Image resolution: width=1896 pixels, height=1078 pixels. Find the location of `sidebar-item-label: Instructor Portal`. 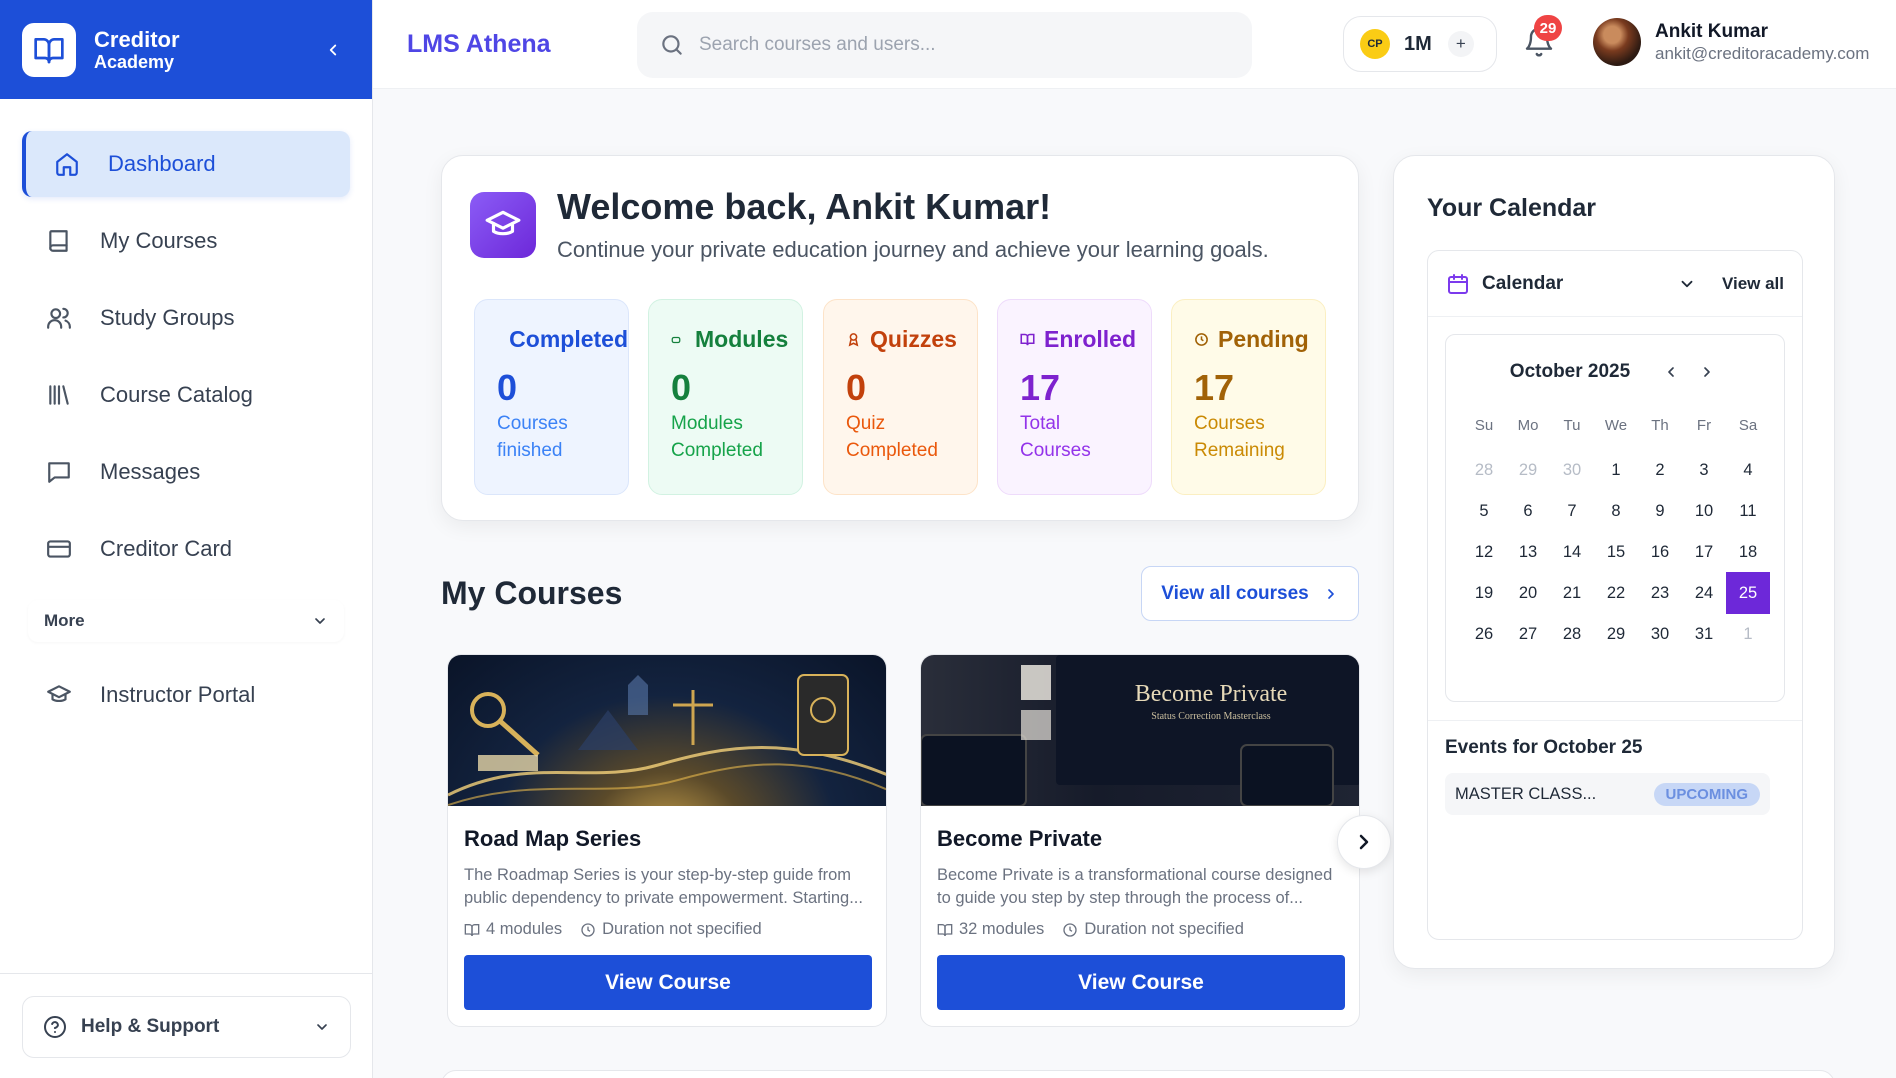

sidebar-item-label: Instructor Portal is located at coordinates (178, 694).